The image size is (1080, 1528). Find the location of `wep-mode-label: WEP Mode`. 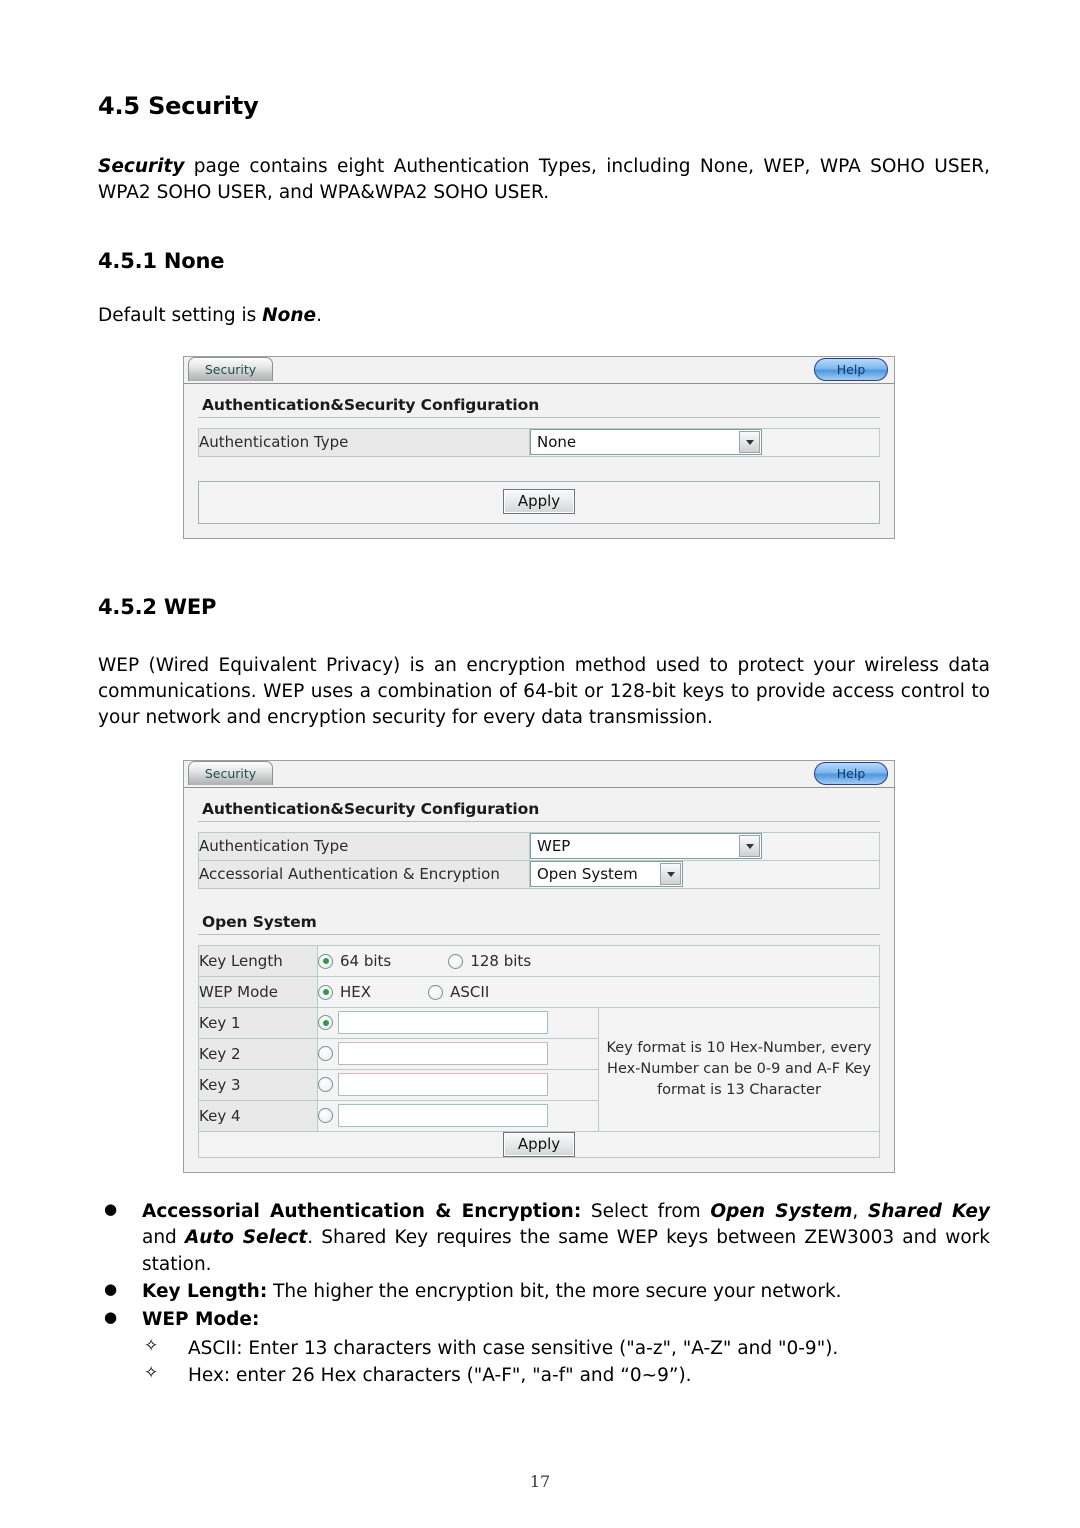

wep-mode-label: WEP Mode is located at coordinates (258, 991).